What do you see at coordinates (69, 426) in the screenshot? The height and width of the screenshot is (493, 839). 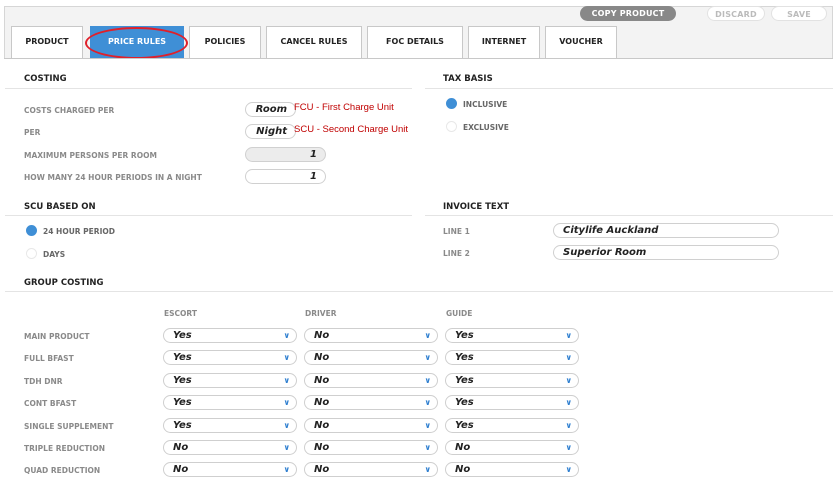 I see `group-row-label: SINGLE SUPPLEMENT` at bounding box center [69, 426].